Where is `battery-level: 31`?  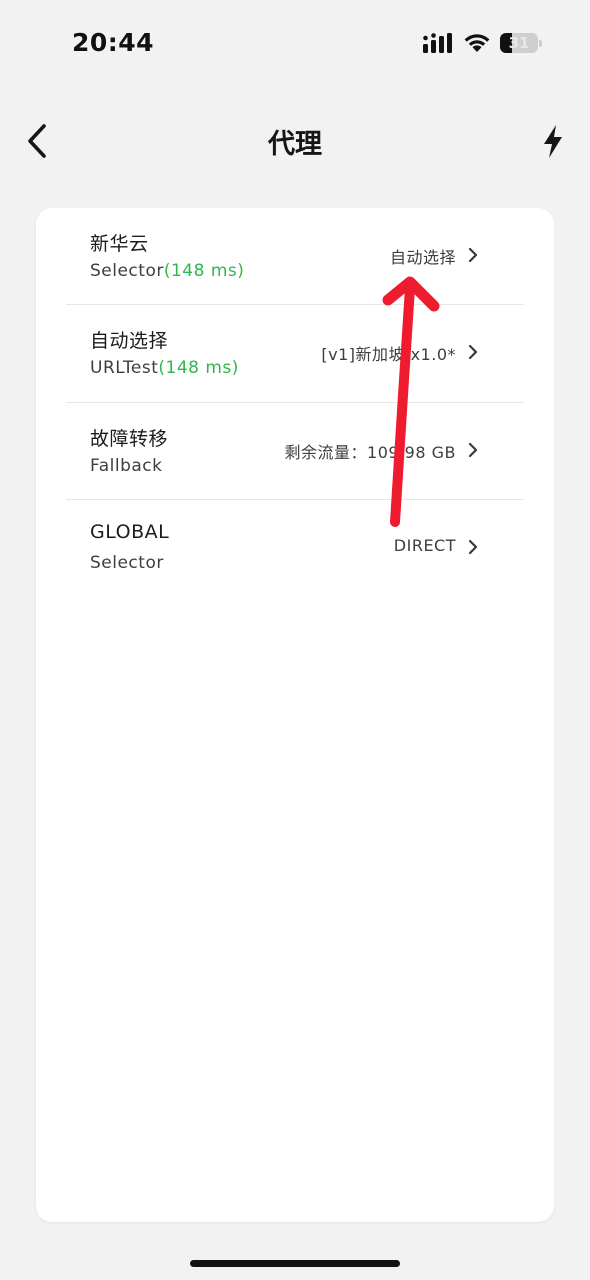 battery-level: 31 is located at coordinates (519, 43).